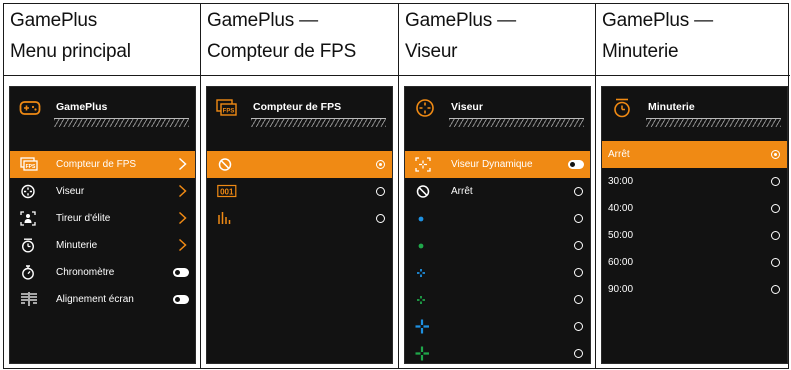  Describe the element at coordinates (299, 114) in the screenshot. I see `osd-titlebar: FPS Compteur de FPS` at that location.